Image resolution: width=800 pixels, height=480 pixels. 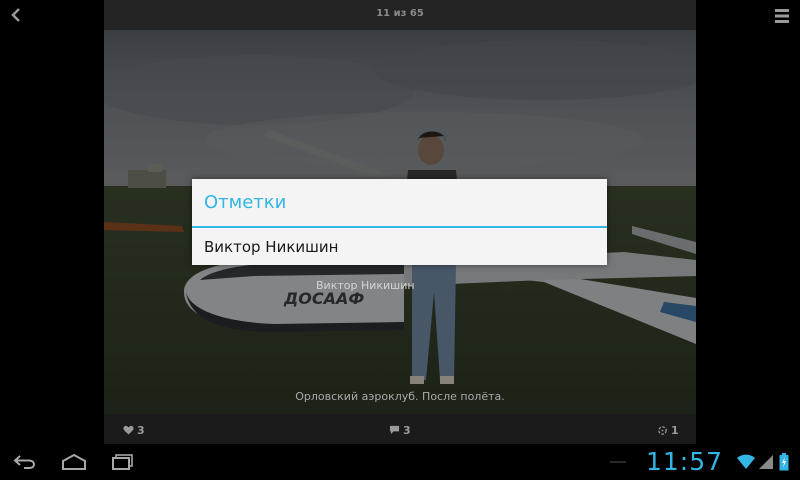 I want to click on heart-icon, so click(x=128, y=430).